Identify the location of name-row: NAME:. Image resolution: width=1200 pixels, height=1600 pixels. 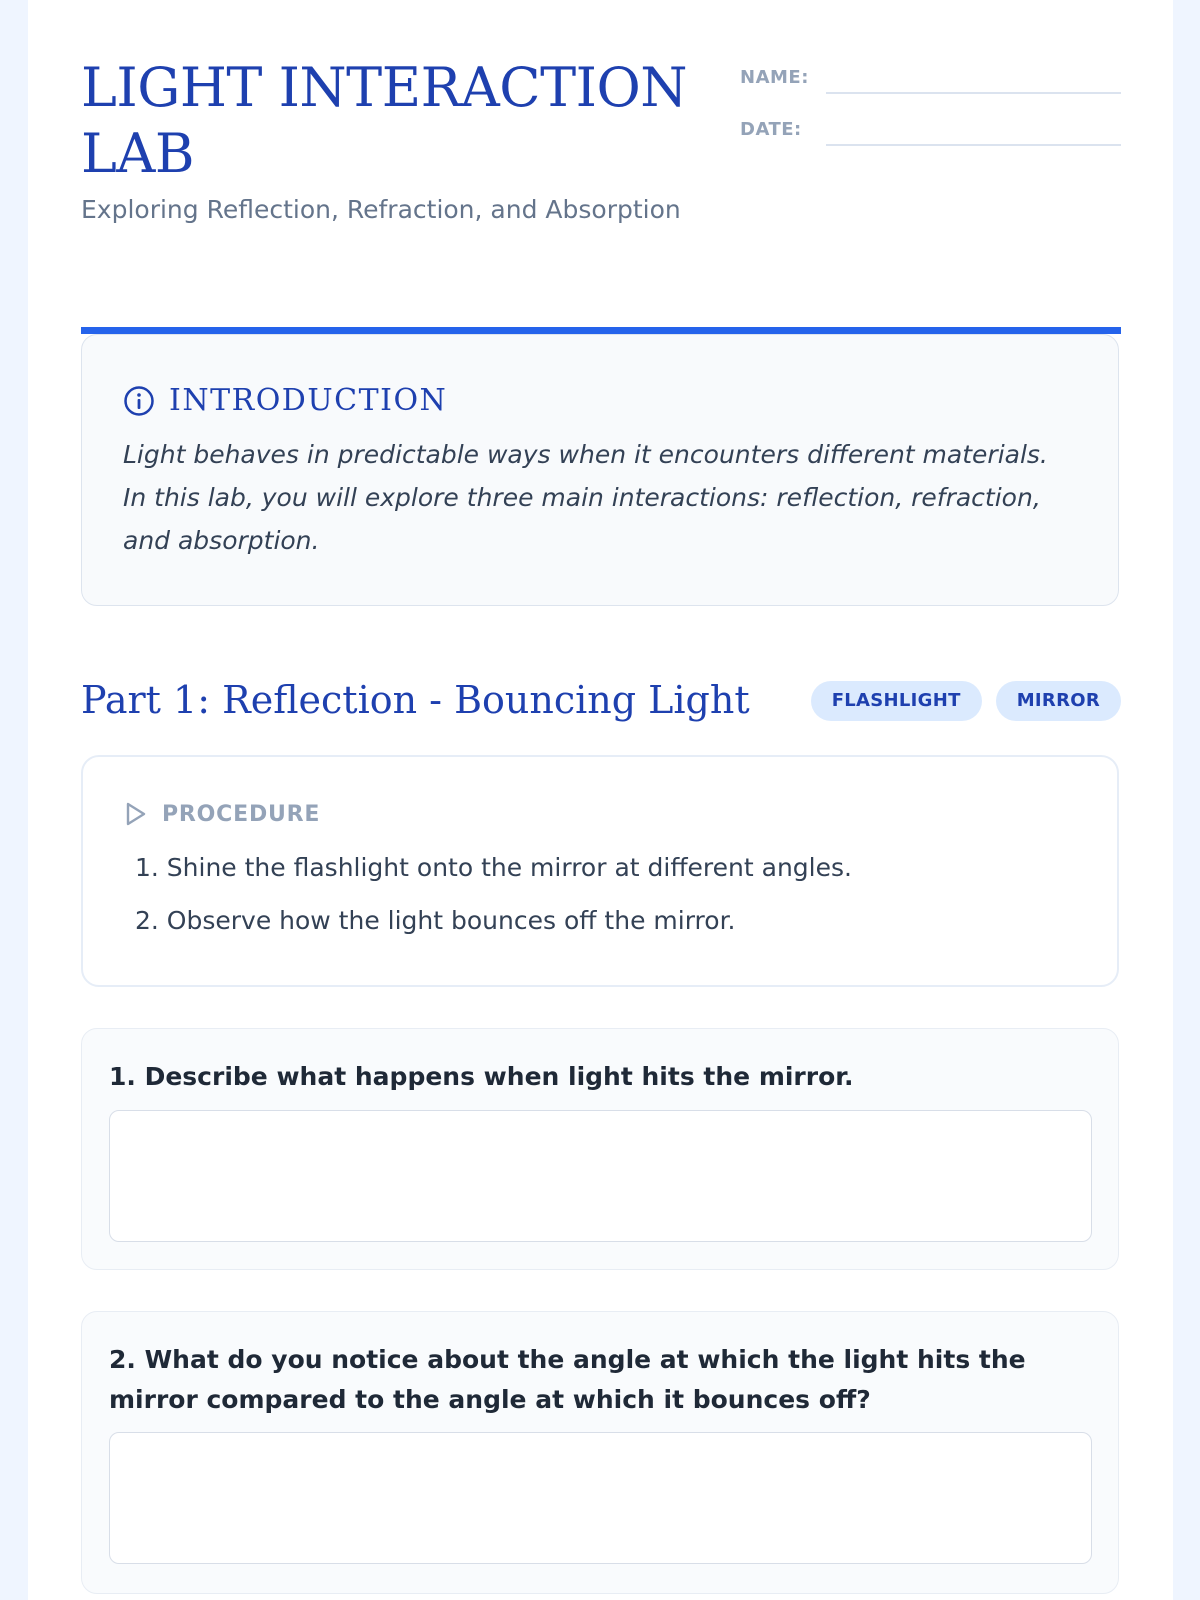
(930, 89).